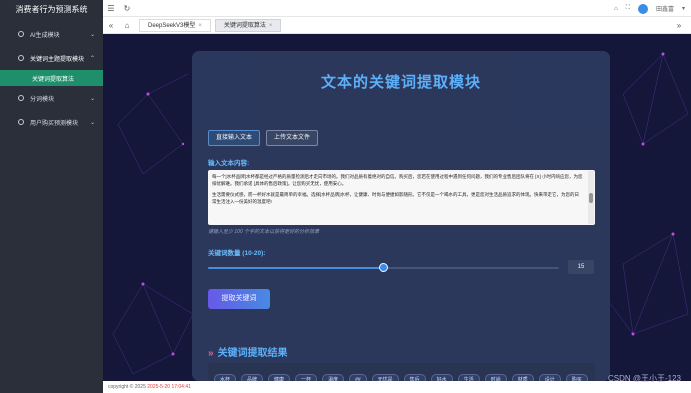  Describe the element at coordinates (441, 377) in the screenshot. I see `keyword-tag: 好水` at that location.